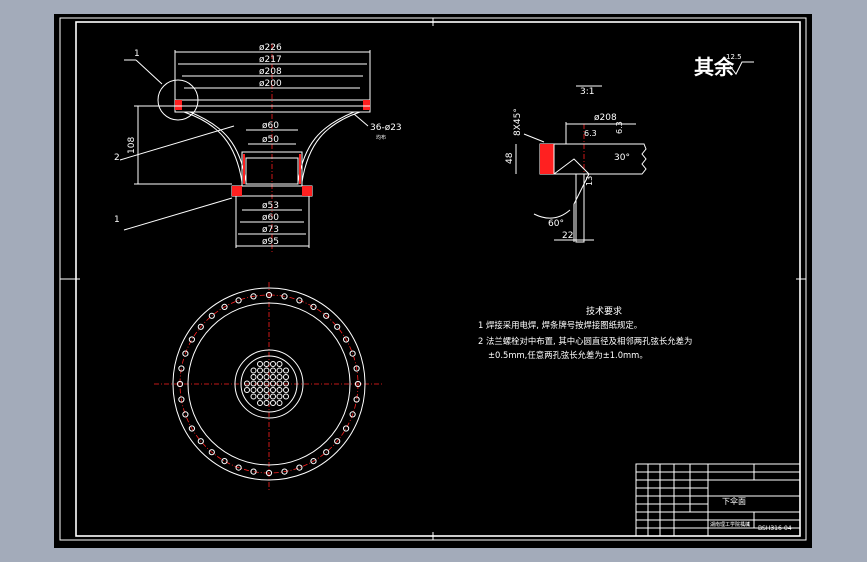 Image resolution: width=867 pixels, height=562 pixels. I want to click on detail-dim-d208: ø208, so click(605, 118).